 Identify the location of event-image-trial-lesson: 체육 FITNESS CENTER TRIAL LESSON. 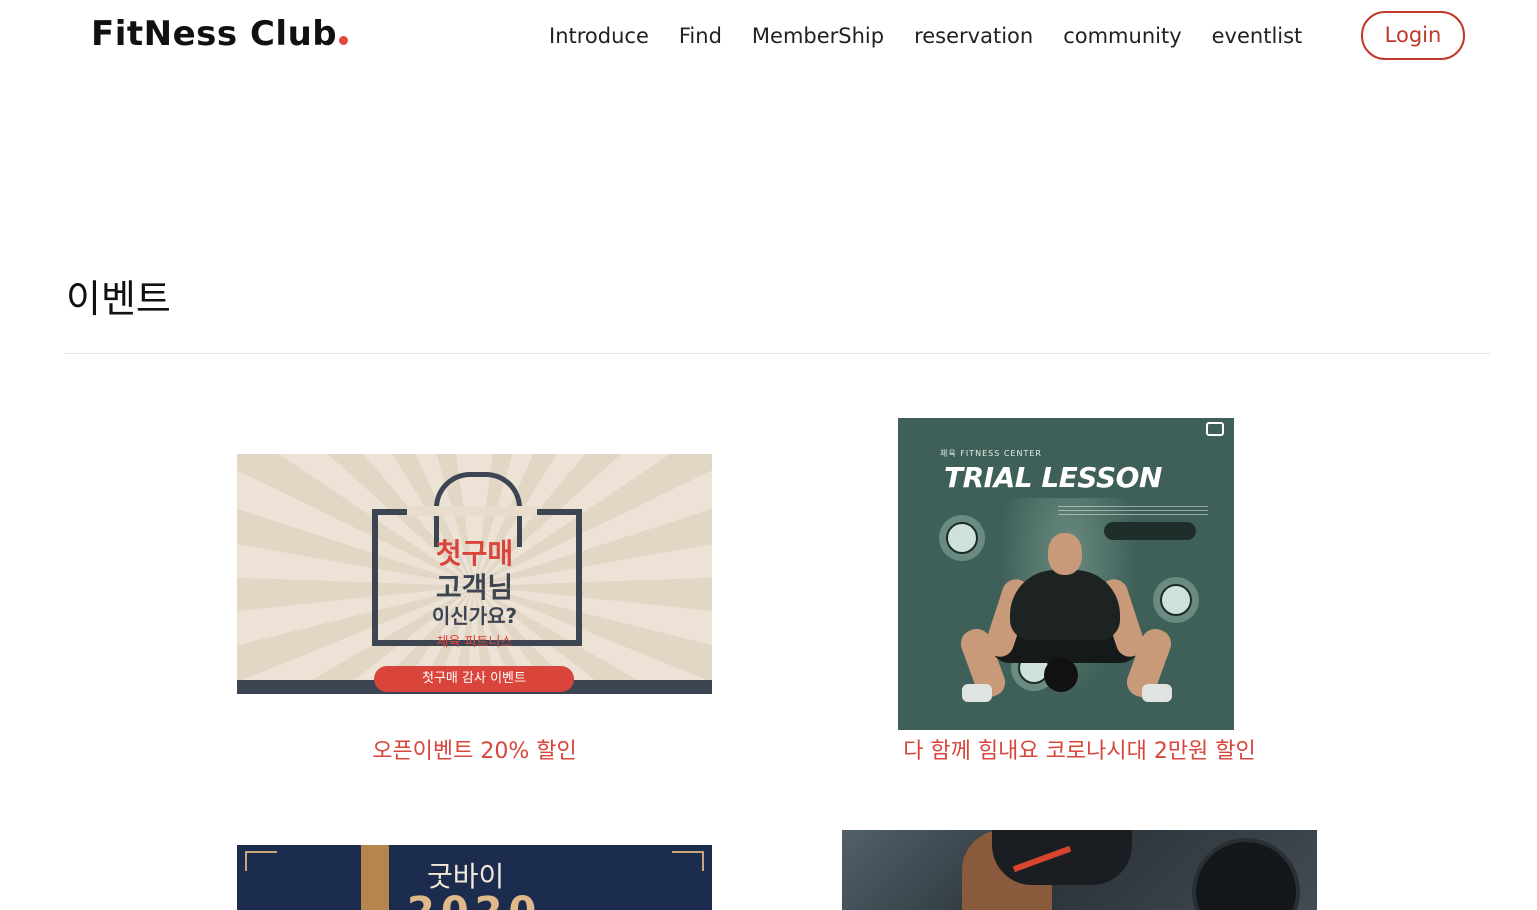
(1066, 574).